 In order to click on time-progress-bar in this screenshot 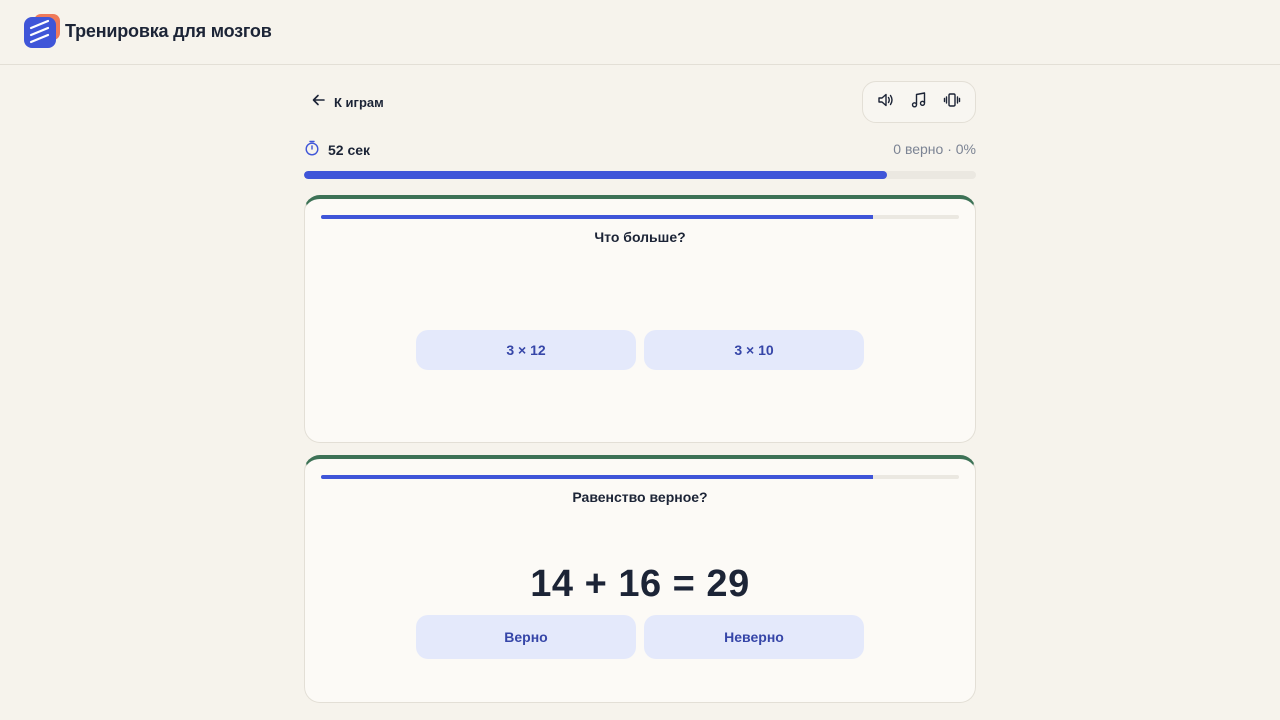, I will do `click(640, 175)`.